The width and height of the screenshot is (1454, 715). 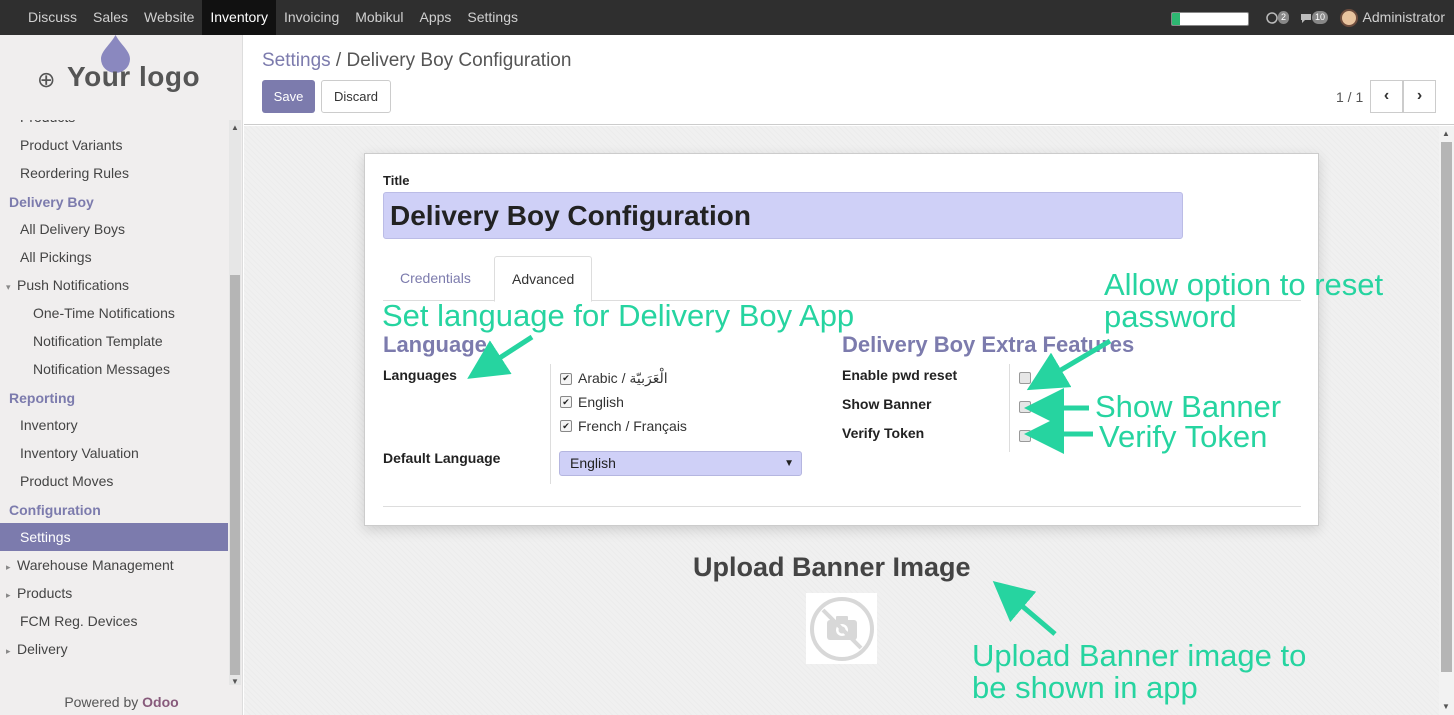 I want to click on language-option-english: ✔ English, so click(x=592, y=402).